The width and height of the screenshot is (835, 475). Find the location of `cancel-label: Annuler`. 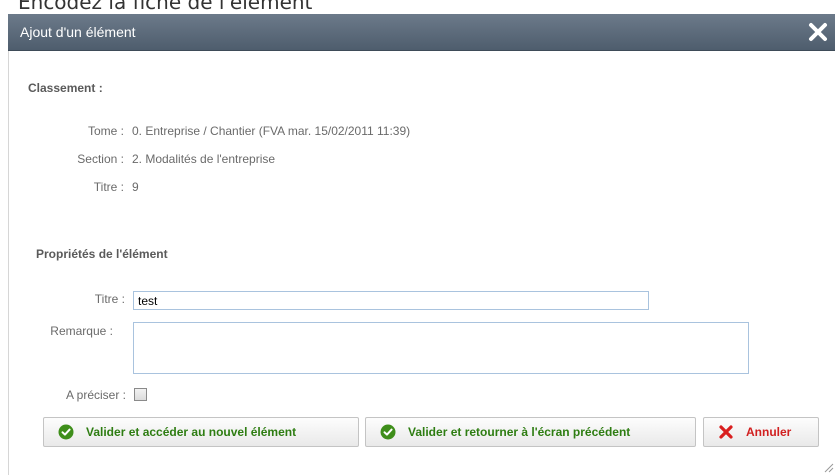

cancel-label: Annuler is located at coordinates (769, 432).